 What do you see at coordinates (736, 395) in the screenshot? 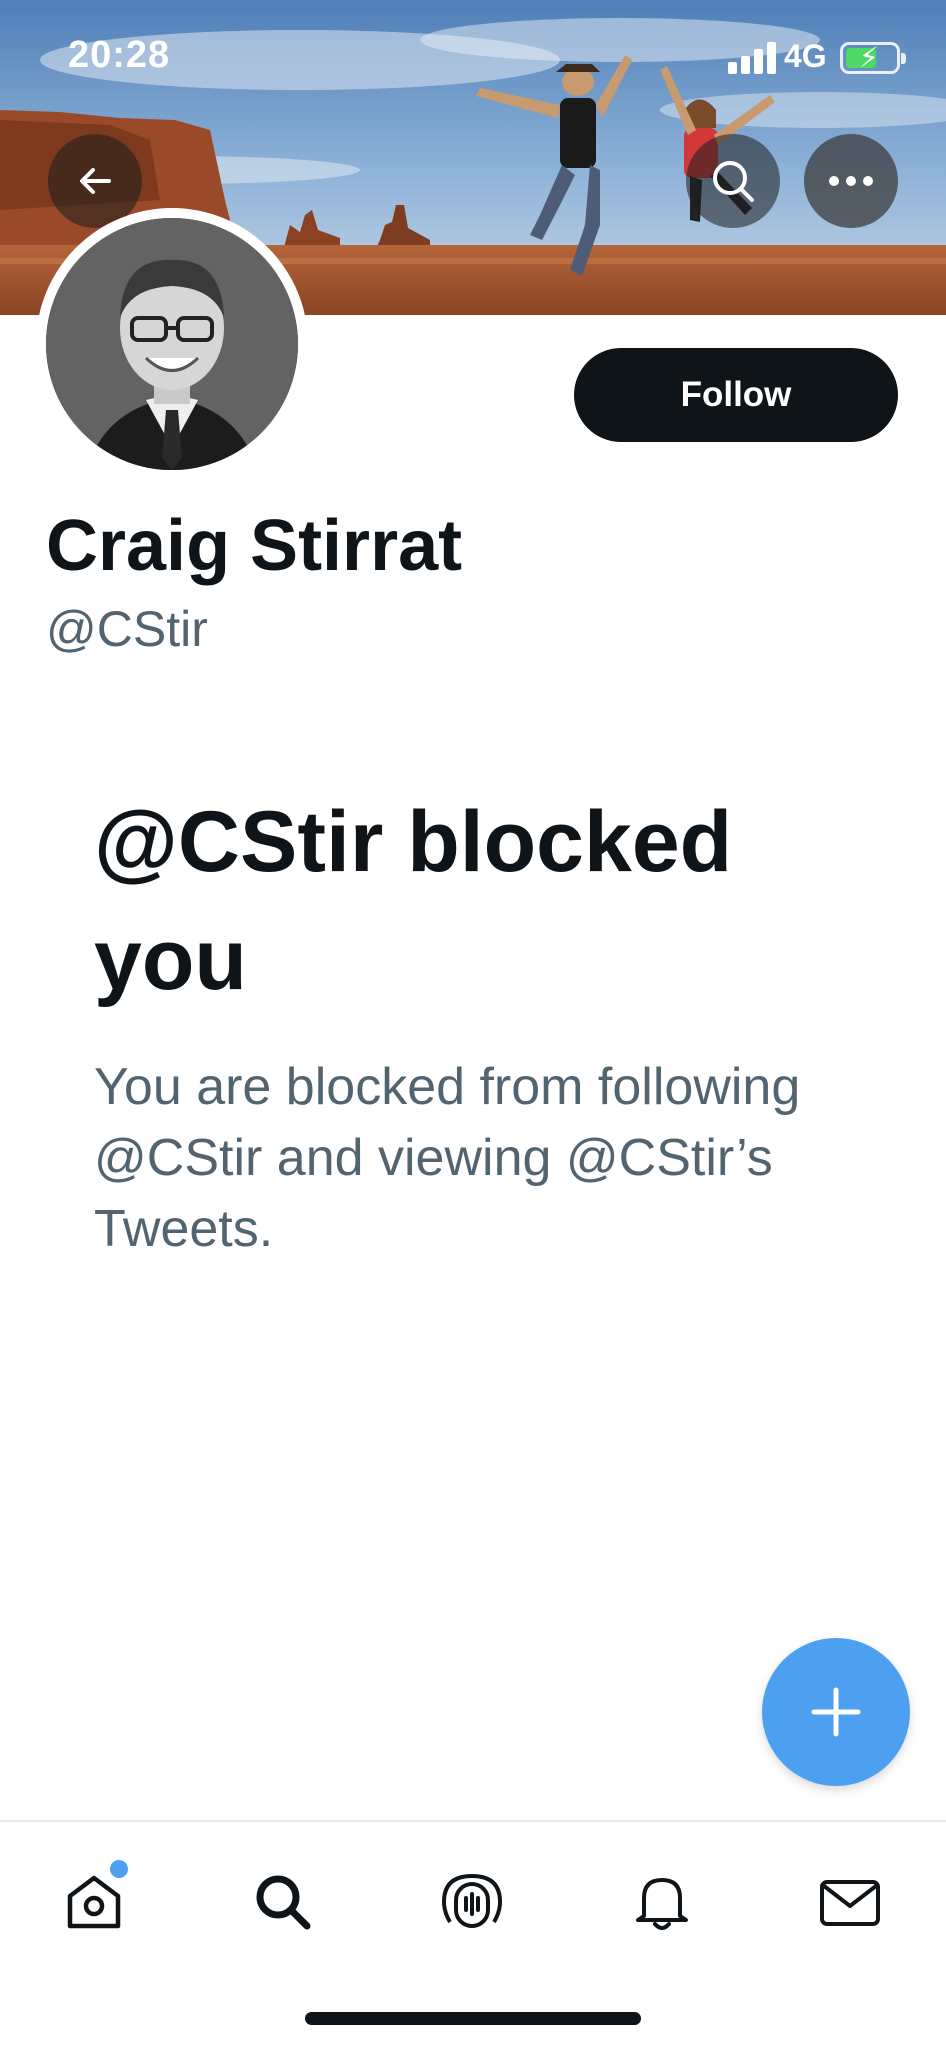
I see `follow-button: Follow` at bounding box center [736, 395].